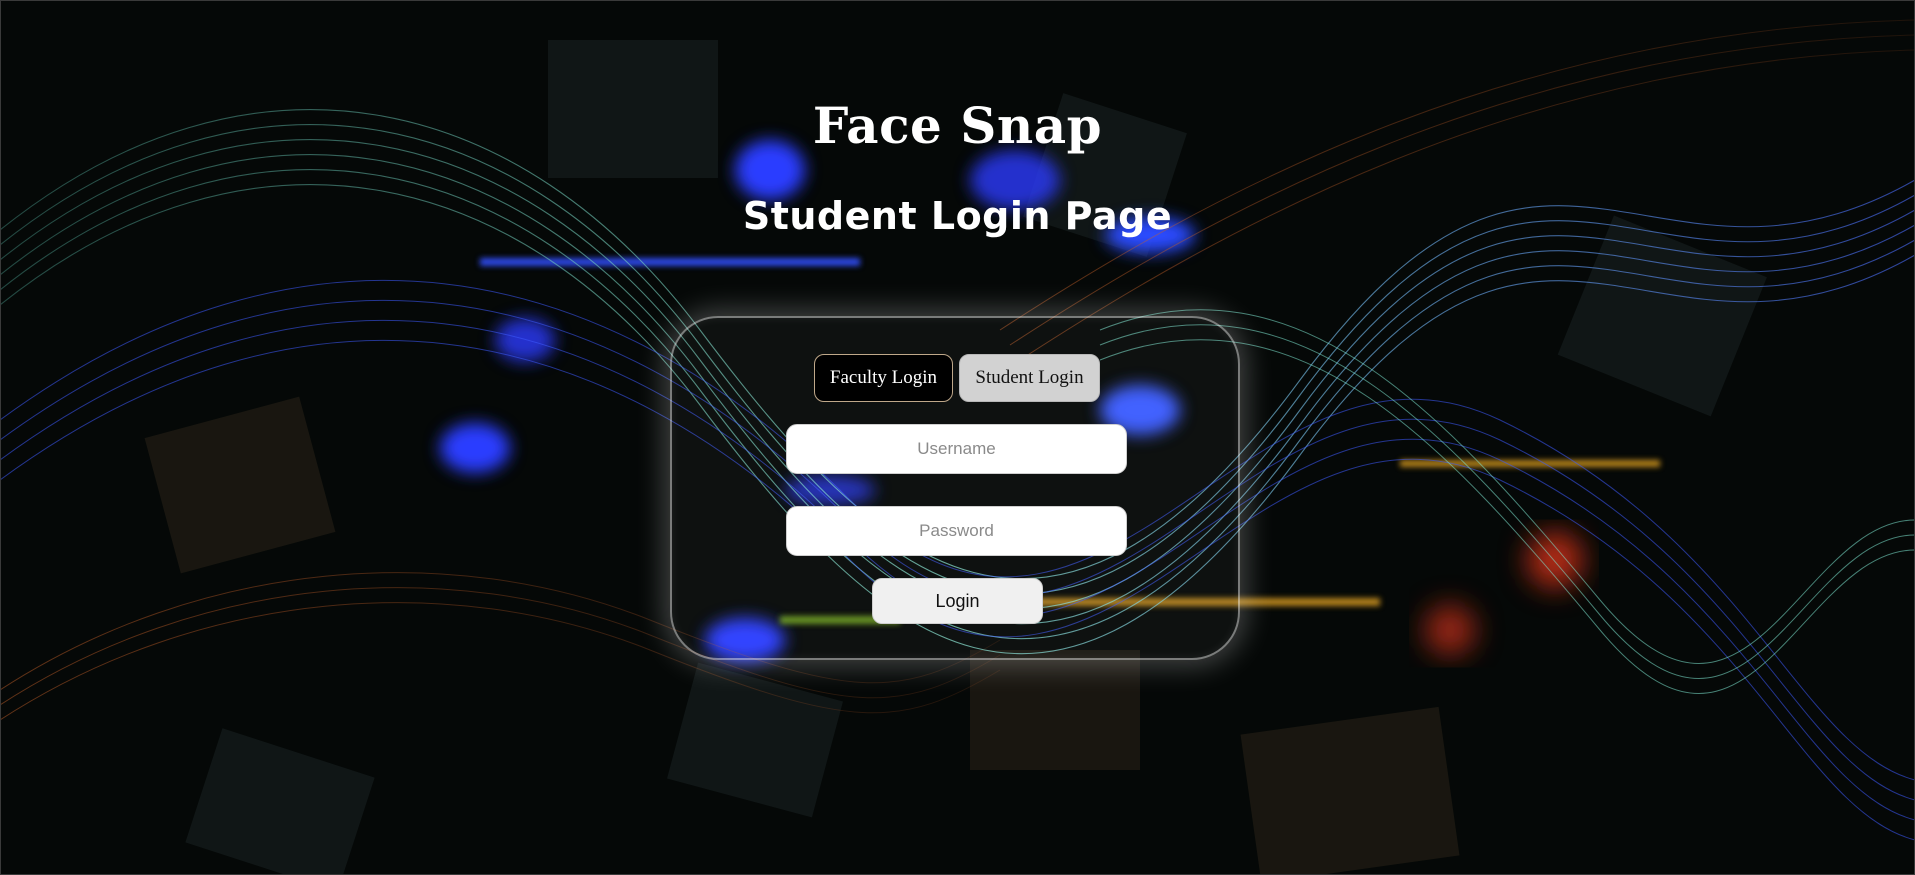  Describe the element at coordinates (956, 449) in the screenshot. I see `username-input` at that location.